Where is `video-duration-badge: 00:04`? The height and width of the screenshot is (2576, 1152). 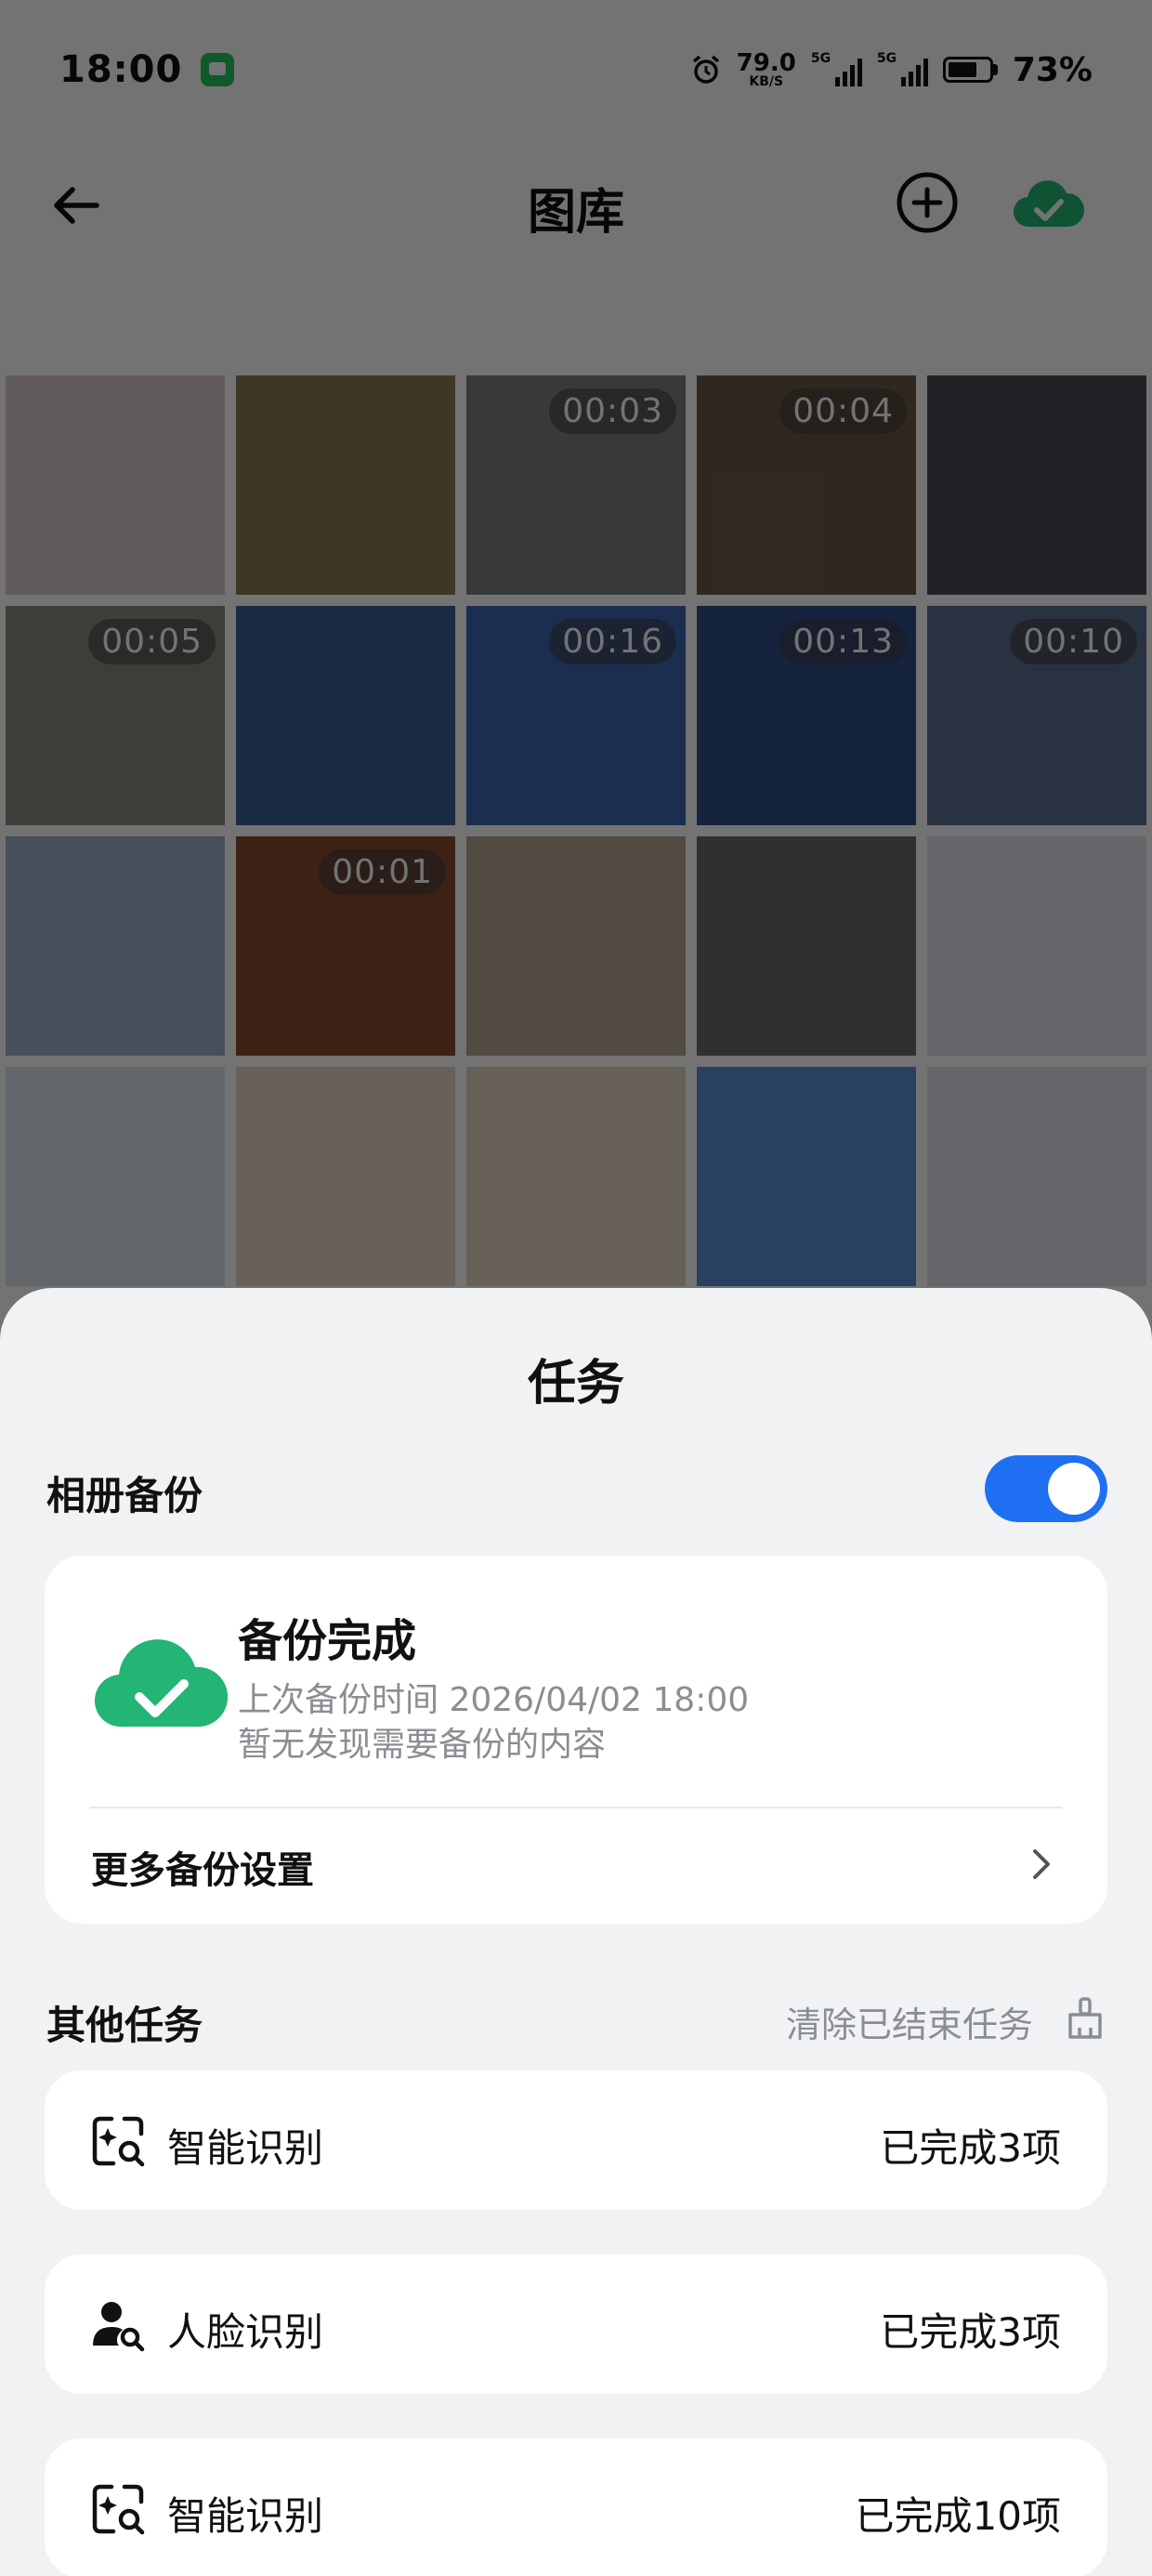 video-duration-badge: 00:04 is located at coordinates (843, 411).